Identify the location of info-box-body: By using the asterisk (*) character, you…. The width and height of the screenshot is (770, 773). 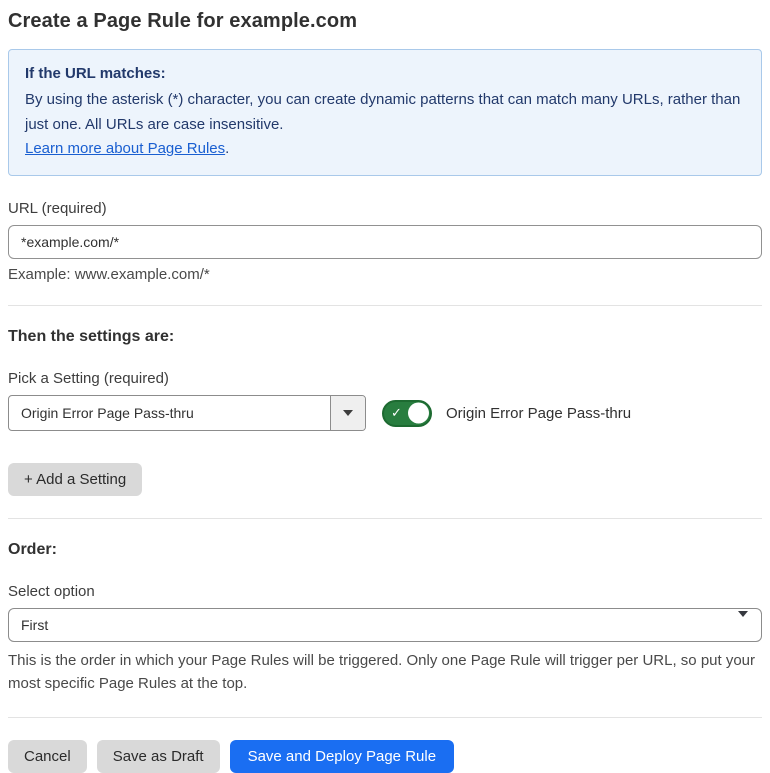
(383, 112).